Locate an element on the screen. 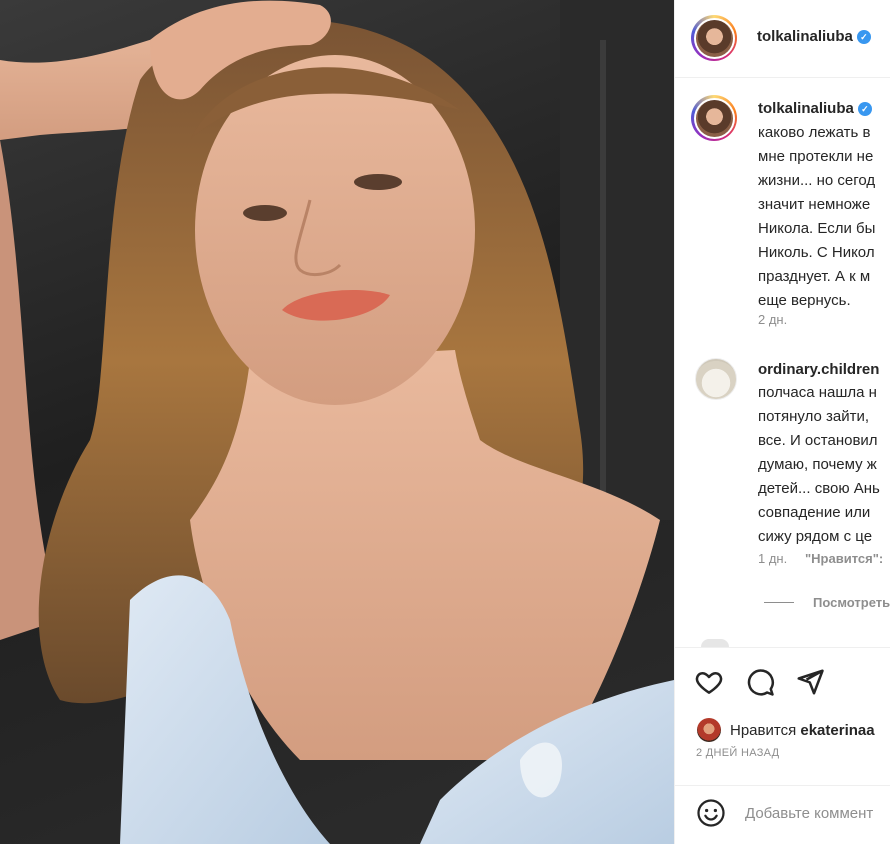 The image size is (890, 844). caption-line: Николь. С Никол is located at coordinates (816, 252).